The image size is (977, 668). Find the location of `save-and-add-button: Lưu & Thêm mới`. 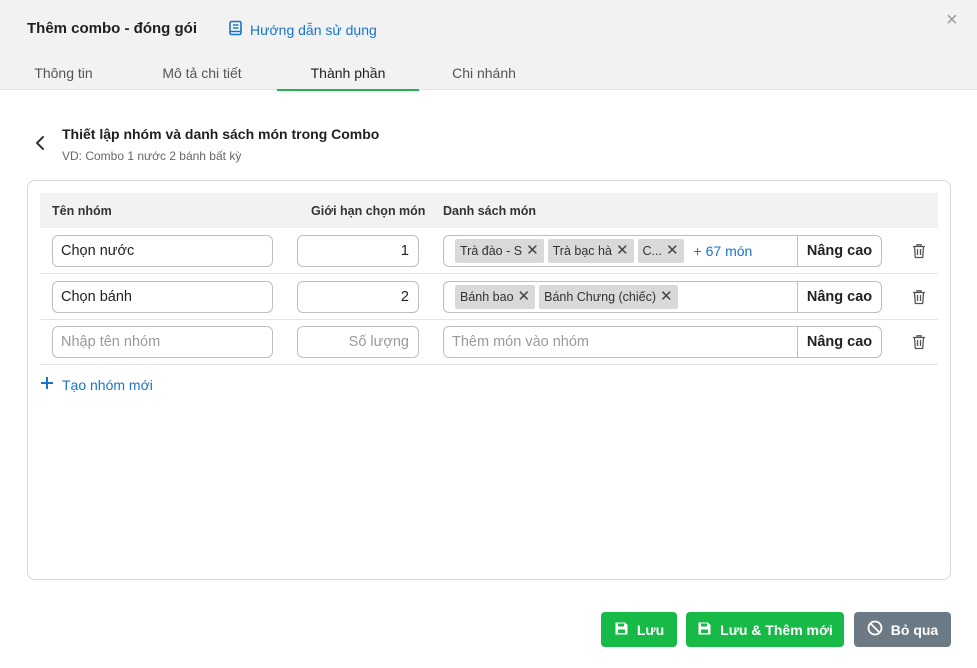

save-and-add-button: Lưu & Thêm mới is located at coordinates (765, 629).